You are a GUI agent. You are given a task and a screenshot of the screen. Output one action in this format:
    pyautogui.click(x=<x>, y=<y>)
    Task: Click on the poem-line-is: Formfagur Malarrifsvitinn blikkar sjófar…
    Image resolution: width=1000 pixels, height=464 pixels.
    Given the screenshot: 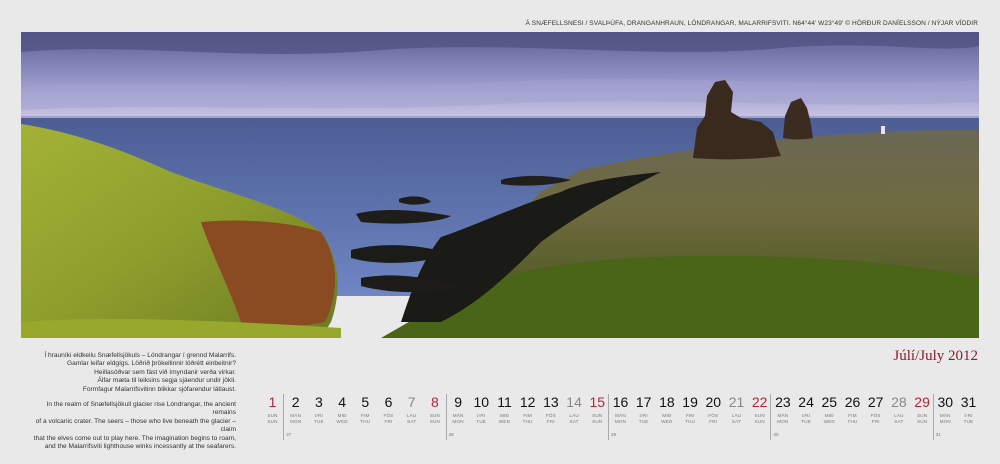 What is the action you would take?
    pyautogui.click(x=159, y=389)
    